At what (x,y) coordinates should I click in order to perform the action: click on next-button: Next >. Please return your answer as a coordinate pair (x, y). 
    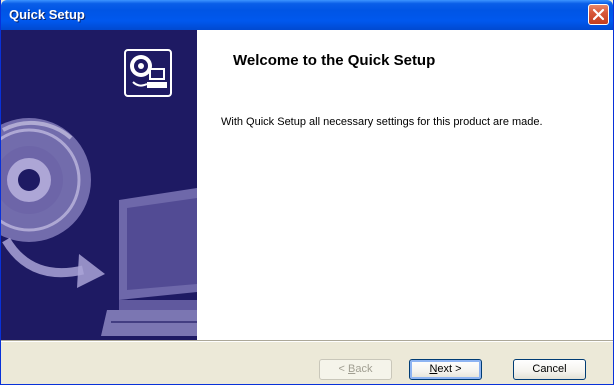
    Looking at the image, I should click on (445, 369).